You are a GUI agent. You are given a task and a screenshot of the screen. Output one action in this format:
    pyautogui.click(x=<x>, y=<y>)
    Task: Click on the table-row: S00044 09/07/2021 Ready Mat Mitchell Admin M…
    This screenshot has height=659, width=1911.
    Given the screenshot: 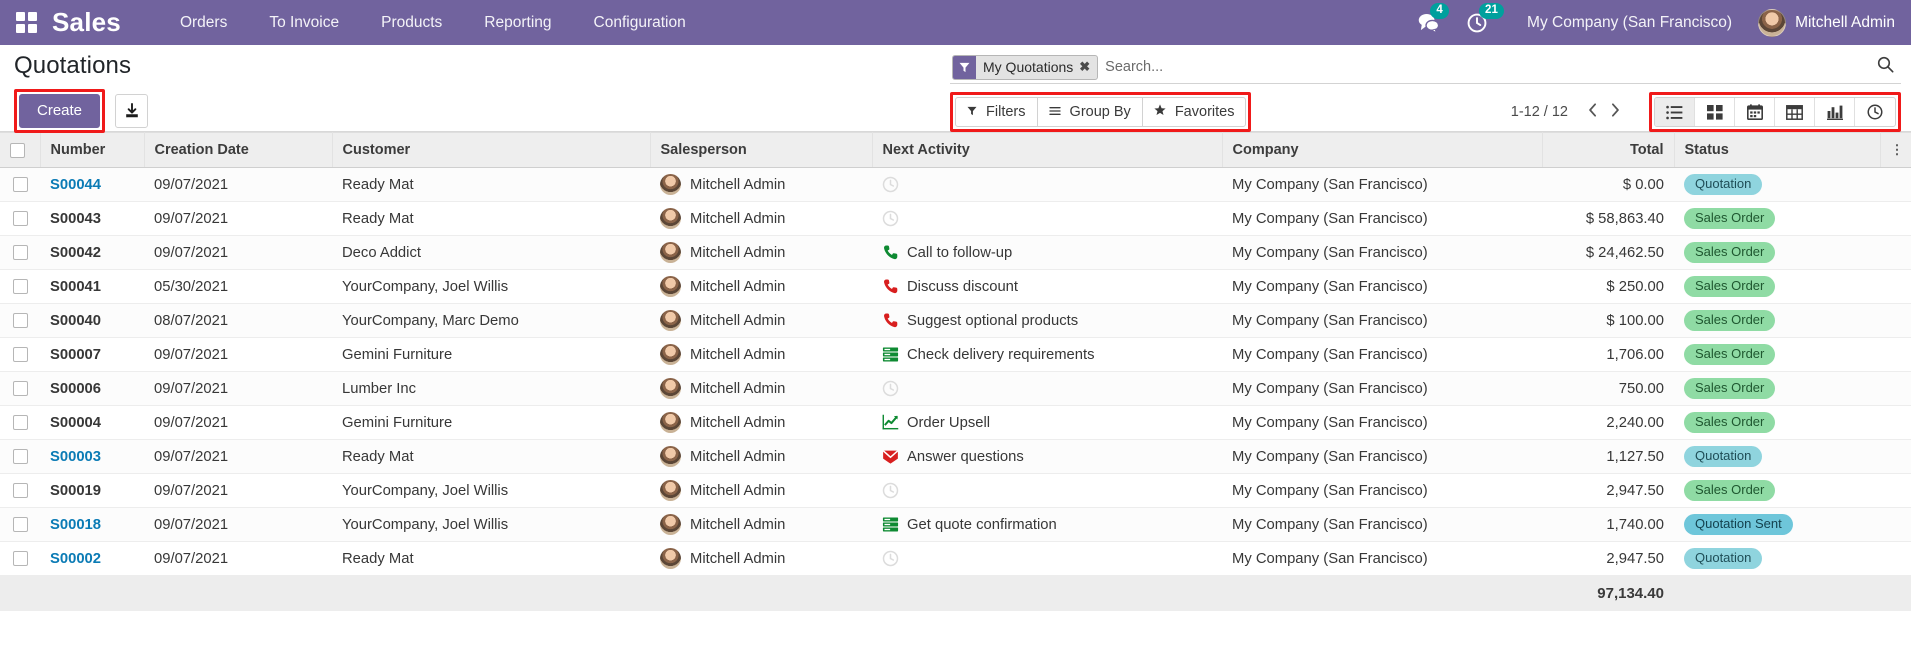 What is the action you would take?
    pyautogui.click(x=955, y=184)
    